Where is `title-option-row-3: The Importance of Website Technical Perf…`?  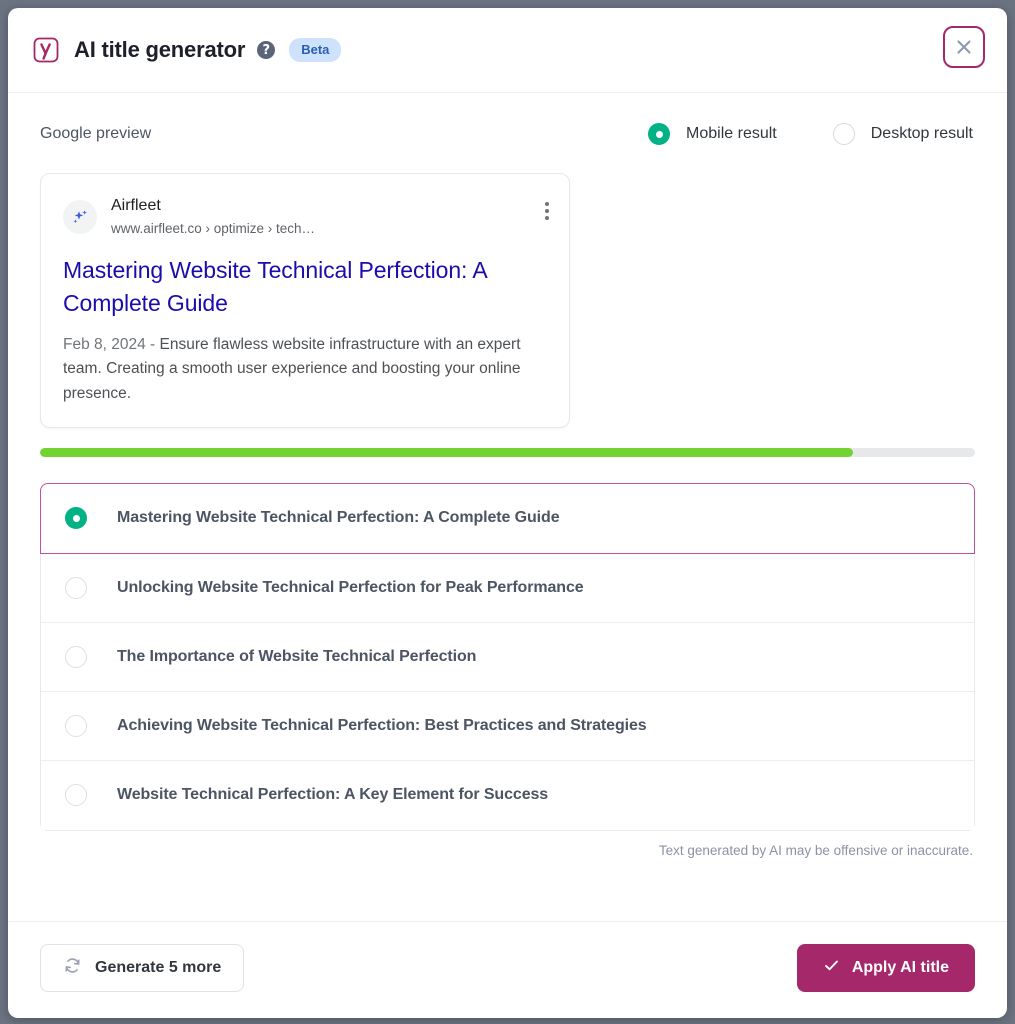 title-option-row-3: The Importance of Website Technical Perf… is located at coordinates (507, 657).